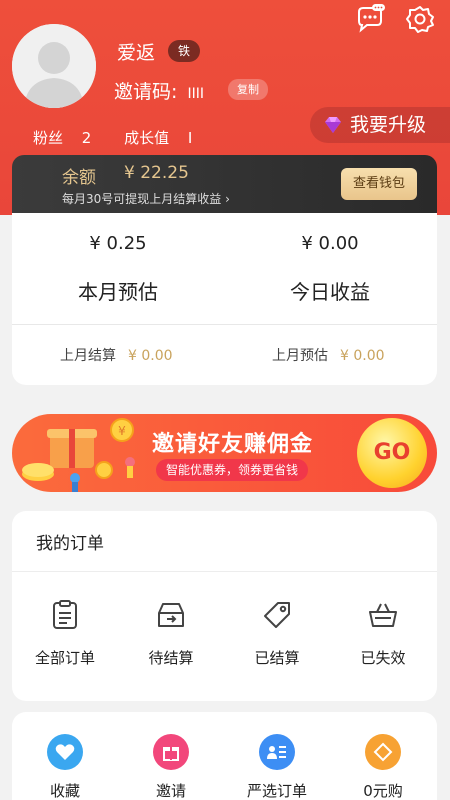 The width and height of the screenshot is (450, 800). Describe the element at coordinates (65, 614) in the screenshot. I see `clipboard-icon` at that location.